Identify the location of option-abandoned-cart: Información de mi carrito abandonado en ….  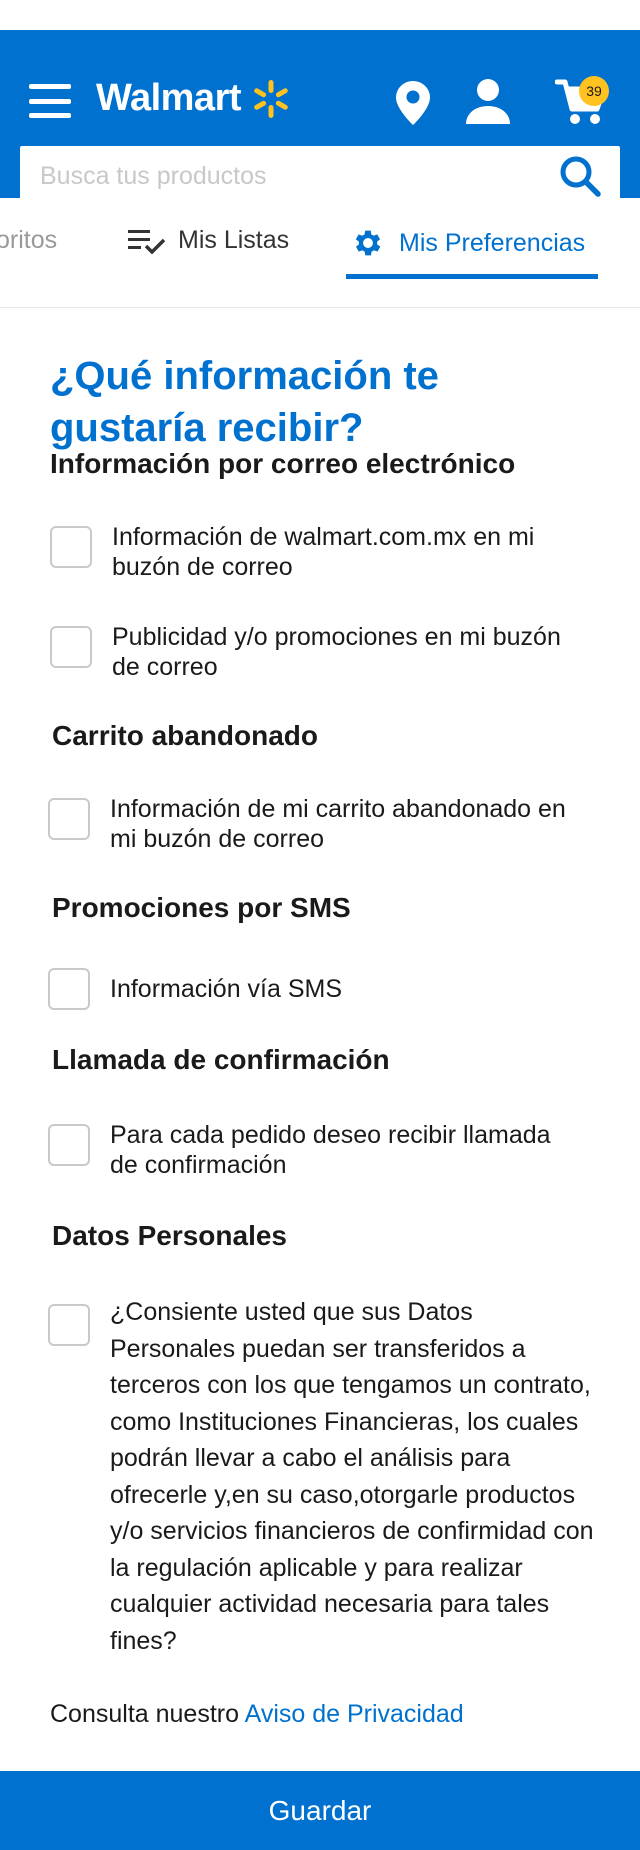
(314, 824).